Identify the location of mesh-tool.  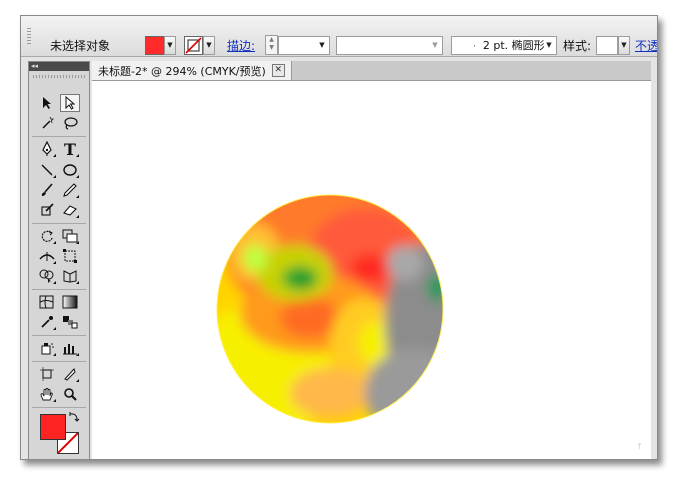
(47, 302).